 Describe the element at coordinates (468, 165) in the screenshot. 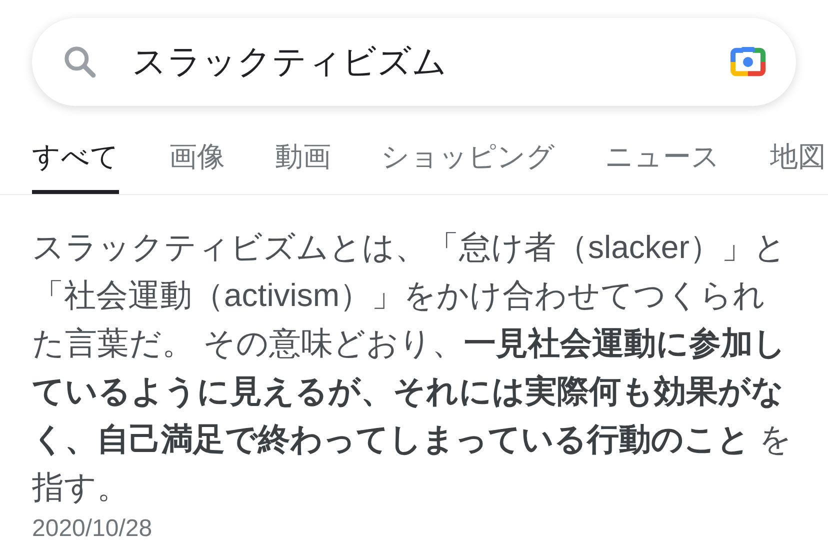

I see `tab: ショッピング` at that location.